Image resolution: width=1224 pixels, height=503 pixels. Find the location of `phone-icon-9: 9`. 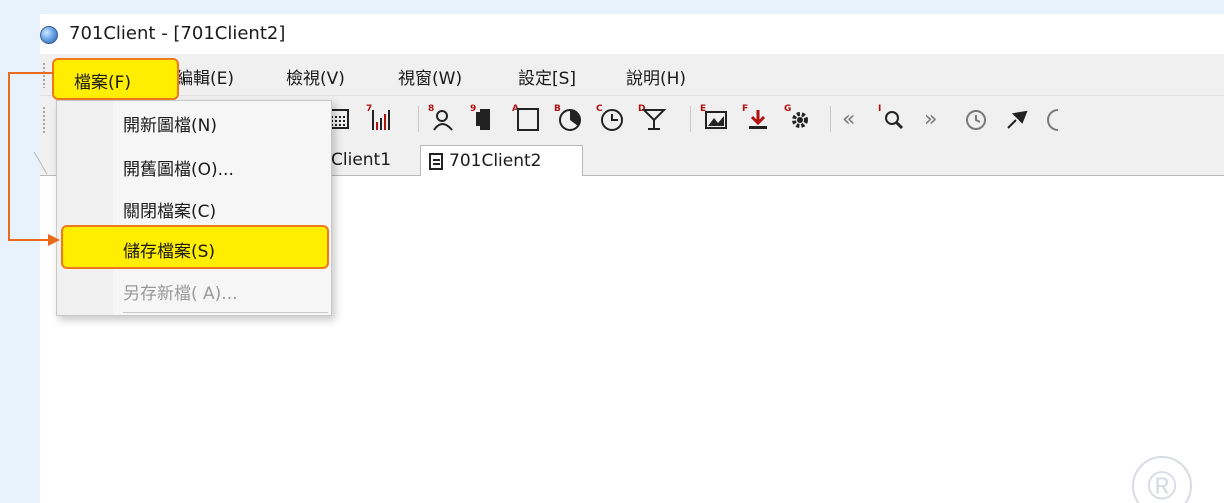

phone-icon-9: 9 is located at coordinates (480, 117).